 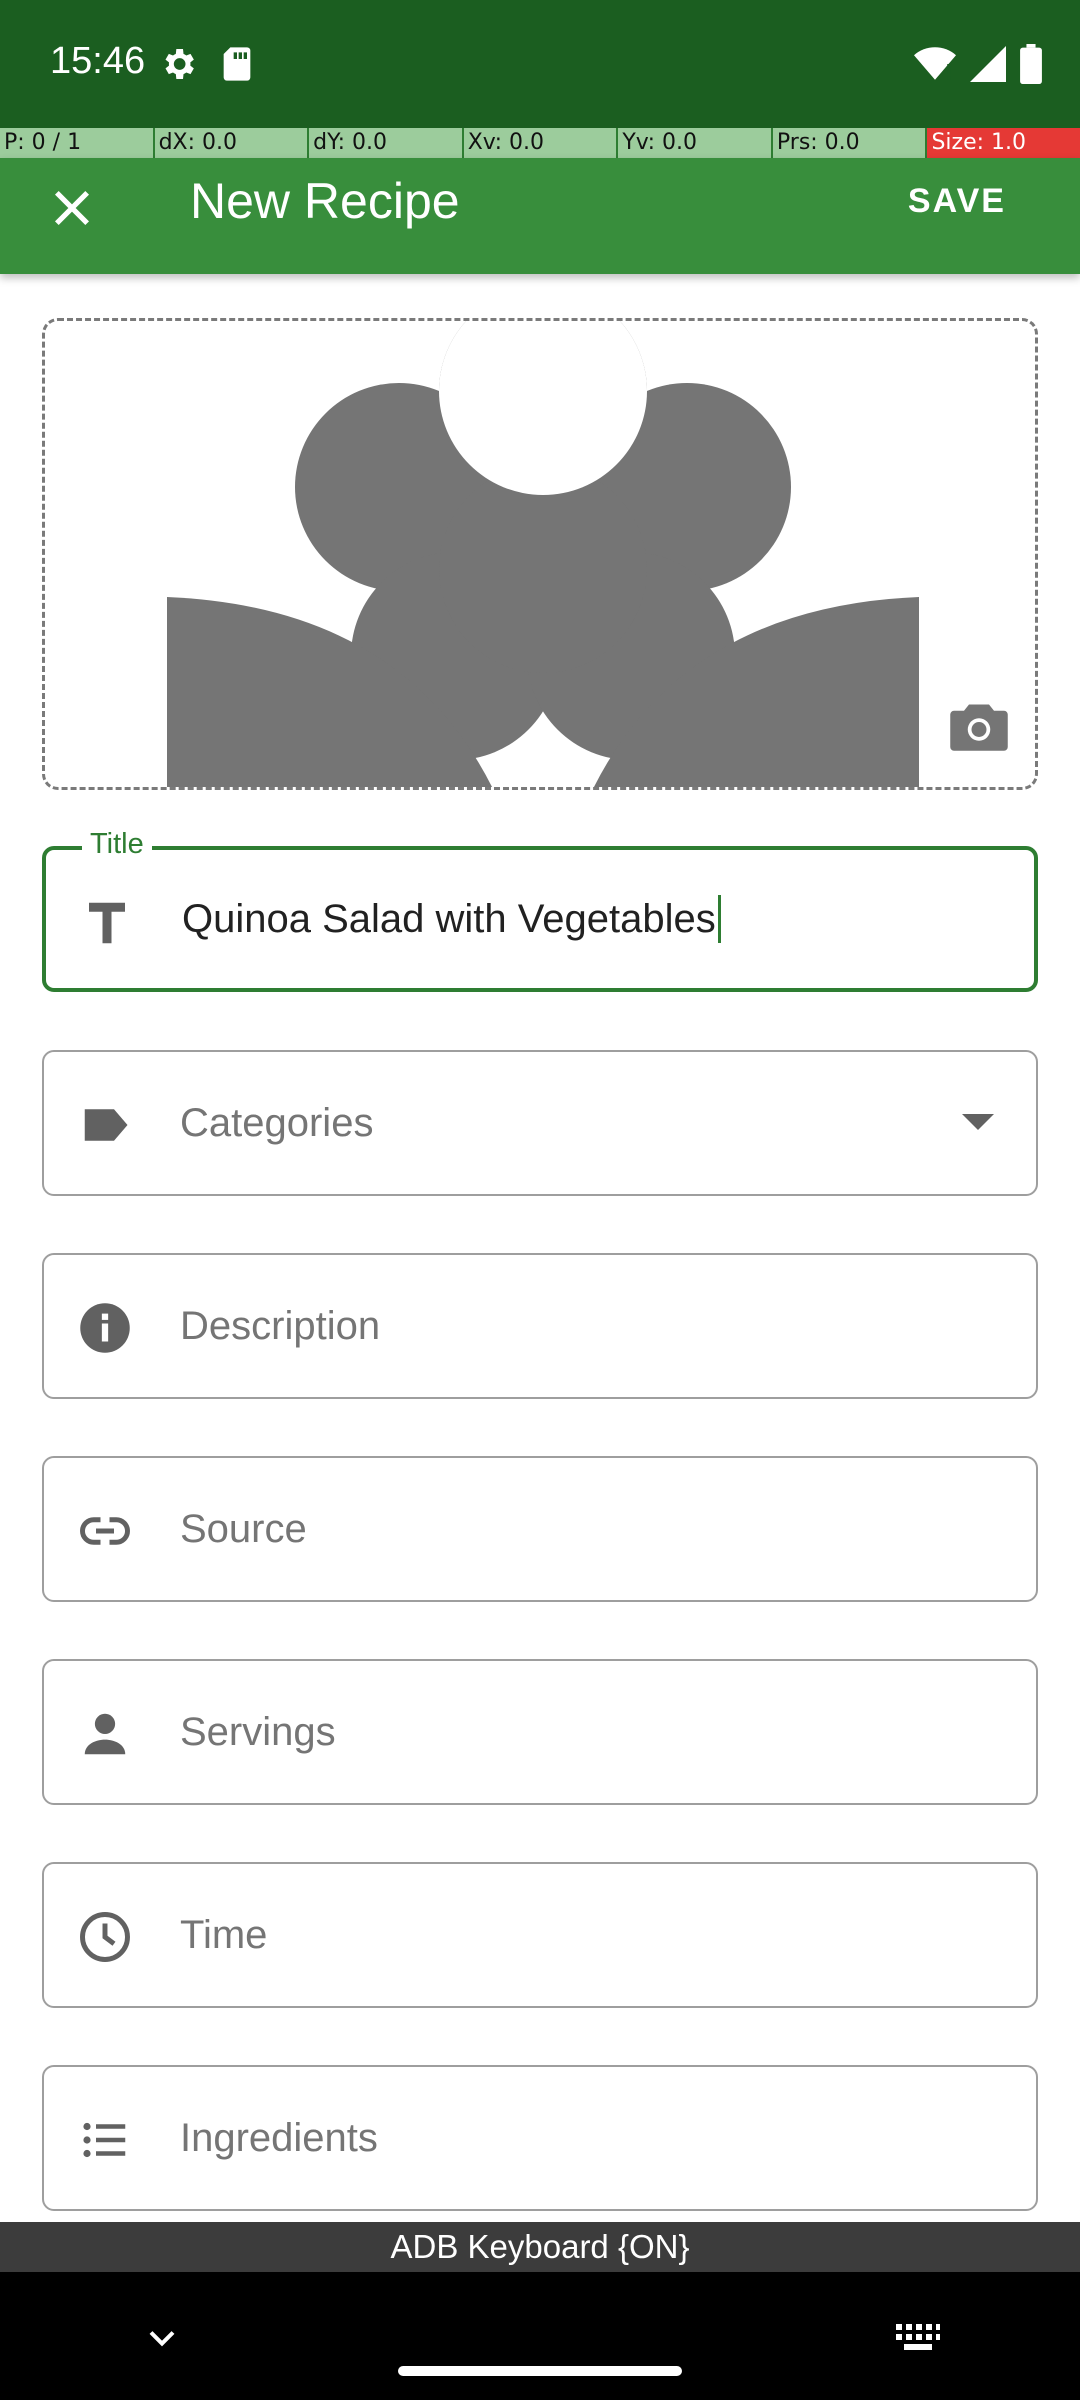 I want to click on home-gesture-handle, so click(x=540, y=2371).